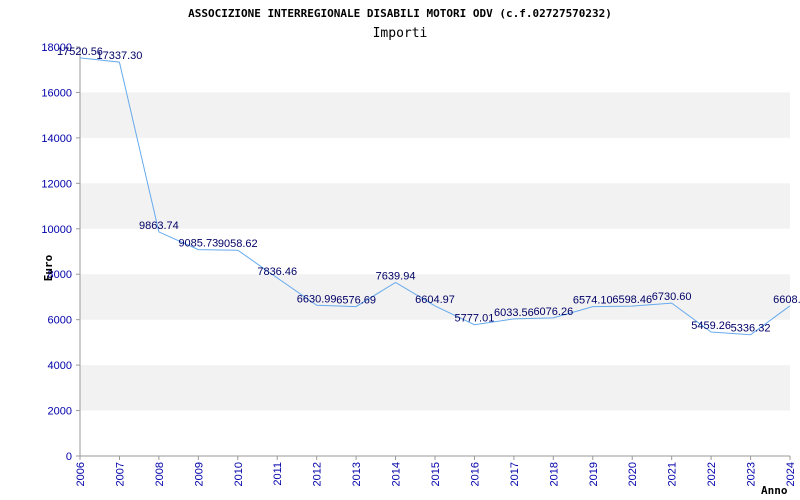 Image resolution: width=800 pixels, height=500 pixels. Describe the element at coordinates (119, 56) in the screenshot. I see `data-label: 17337.30` at that location.